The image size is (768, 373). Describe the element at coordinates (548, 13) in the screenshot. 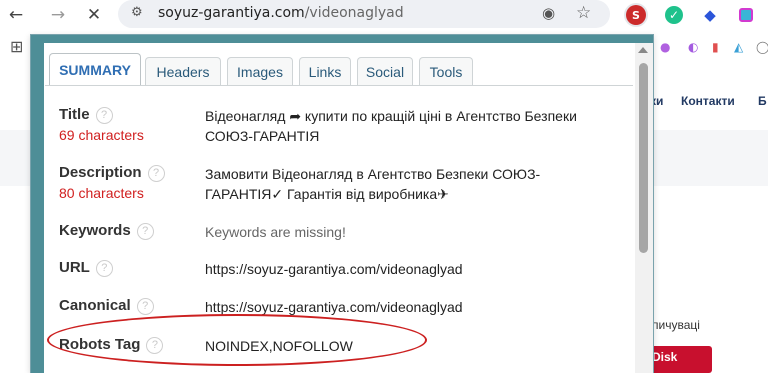

I see `eye-slash-icon: ◉` at that location.